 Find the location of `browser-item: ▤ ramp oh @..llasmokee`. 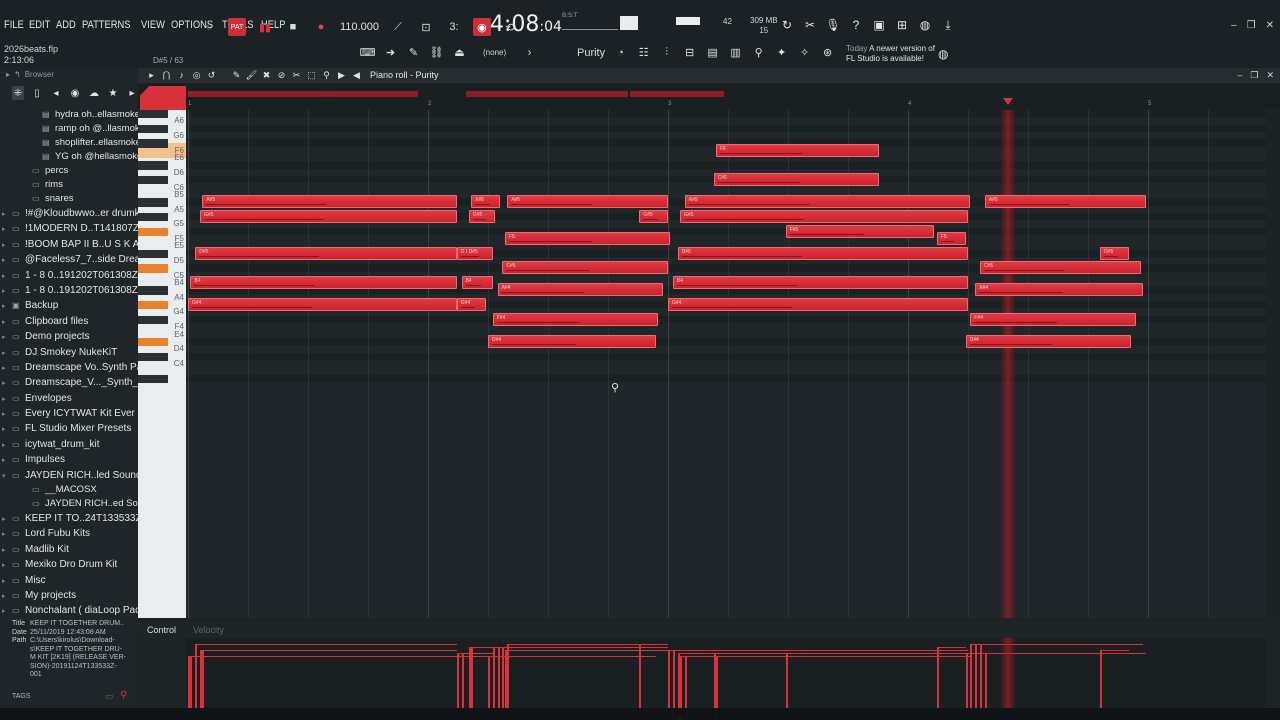

browser-item: ▤ ramp oh @..llasmokee is located at coordinates (69, 129).